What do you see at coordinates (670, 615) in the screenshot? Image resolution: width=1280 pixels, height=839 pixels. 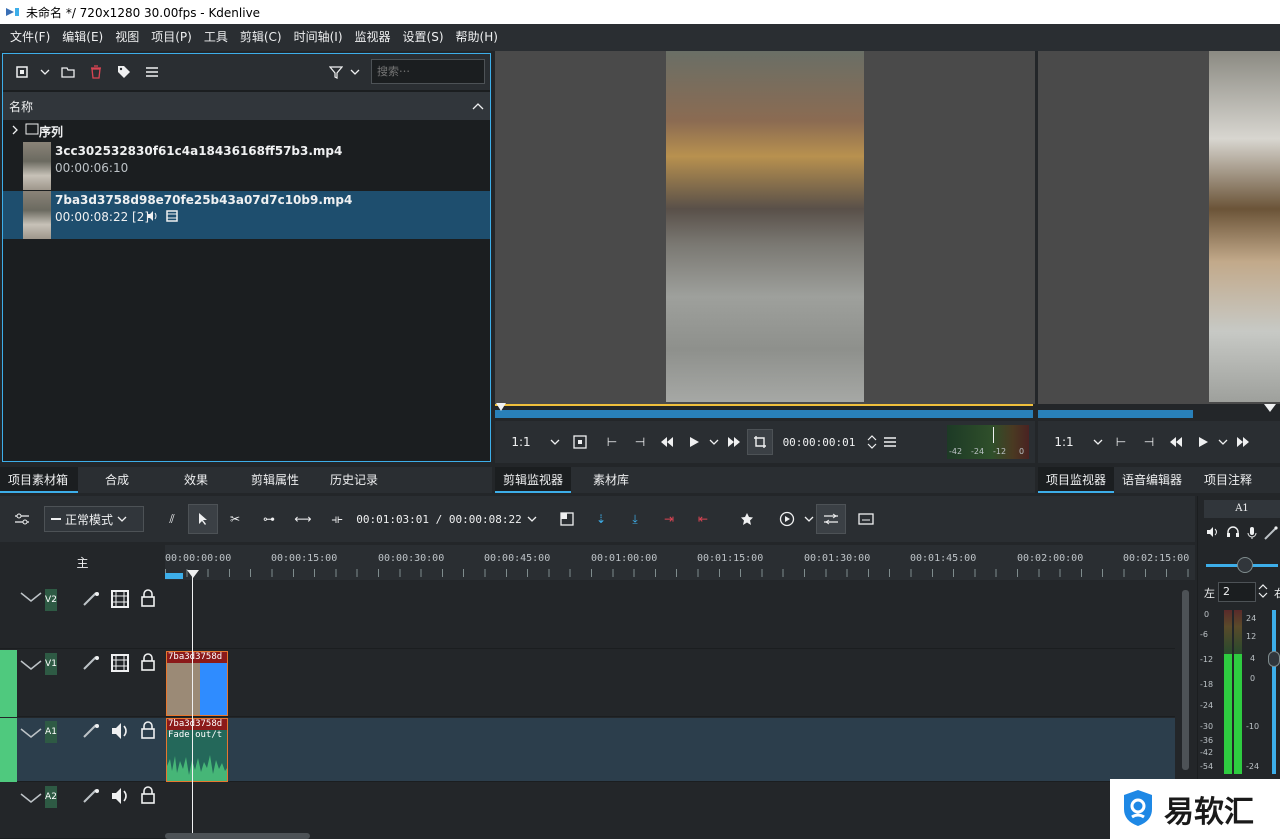 I see `track-lane-v2` at bounding box center [670, 615].